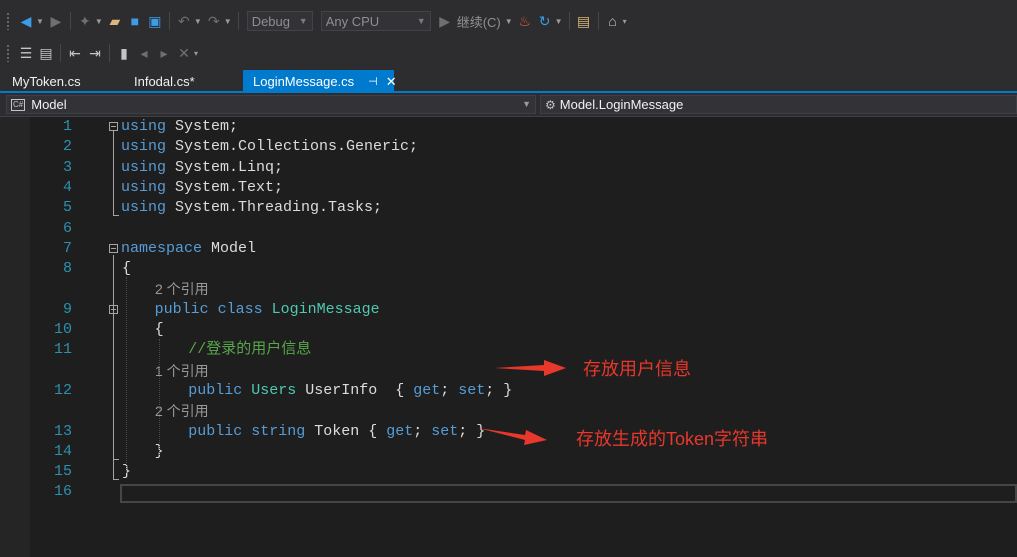 Image resolution: width=1017 pixels, height=557 pixels. I want to click on outdent-icon: ⇤, so click(75, 53).